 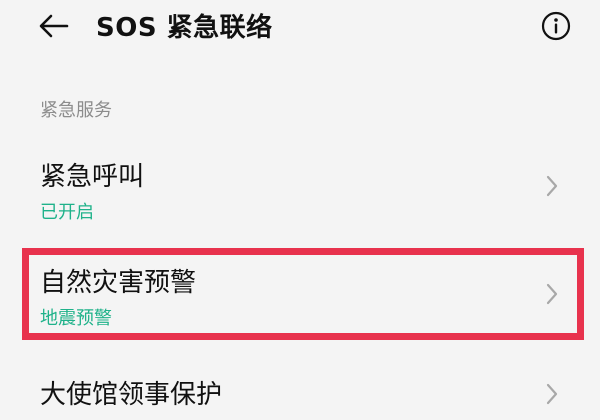 What do you see at coordinates (131, 395) in the screenshot?
I see `list-item-title: 大使馆领事保护` at bounding box center [131, 395].